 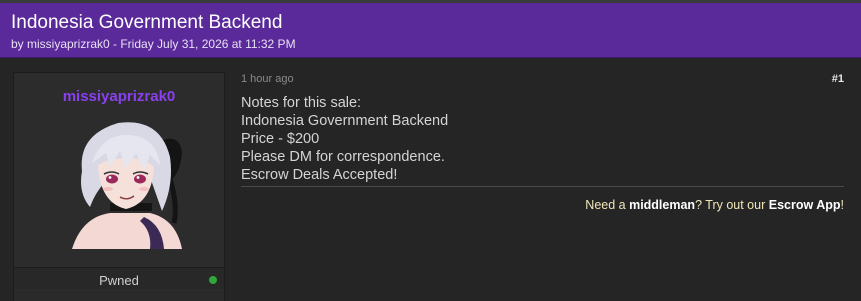 I want to click on post-line: Please DM for correspondence., so click(x=343, y=157).